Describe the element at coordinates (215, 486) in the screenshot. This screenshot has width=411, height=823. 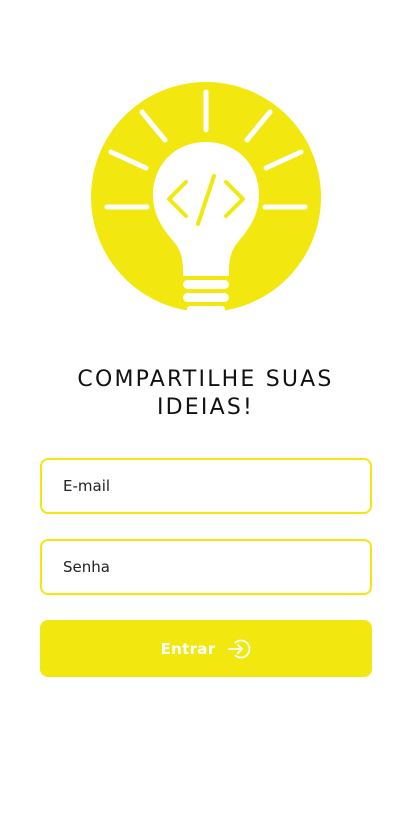
I see `email-input` at that location.